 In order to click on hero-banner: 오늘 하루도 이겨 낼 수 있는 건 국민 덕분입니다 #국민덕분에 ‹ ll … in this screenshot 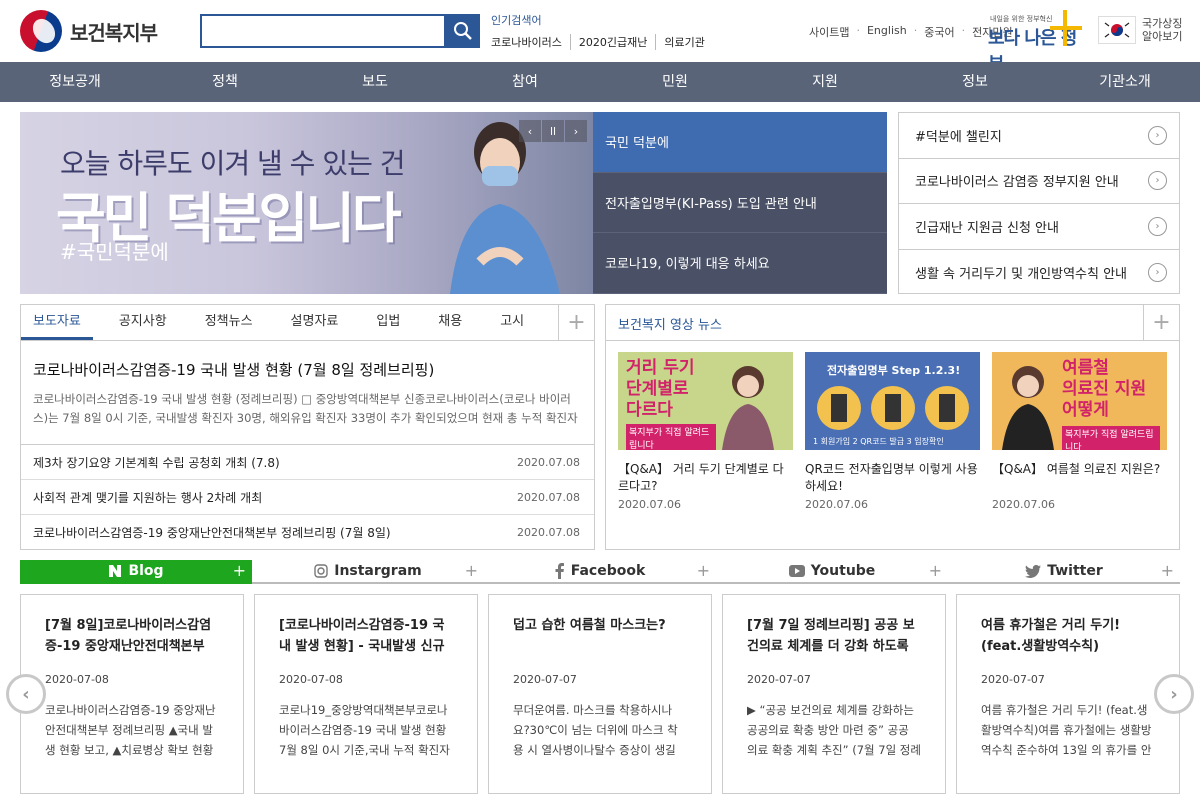, I will do `click(306, 203)`.